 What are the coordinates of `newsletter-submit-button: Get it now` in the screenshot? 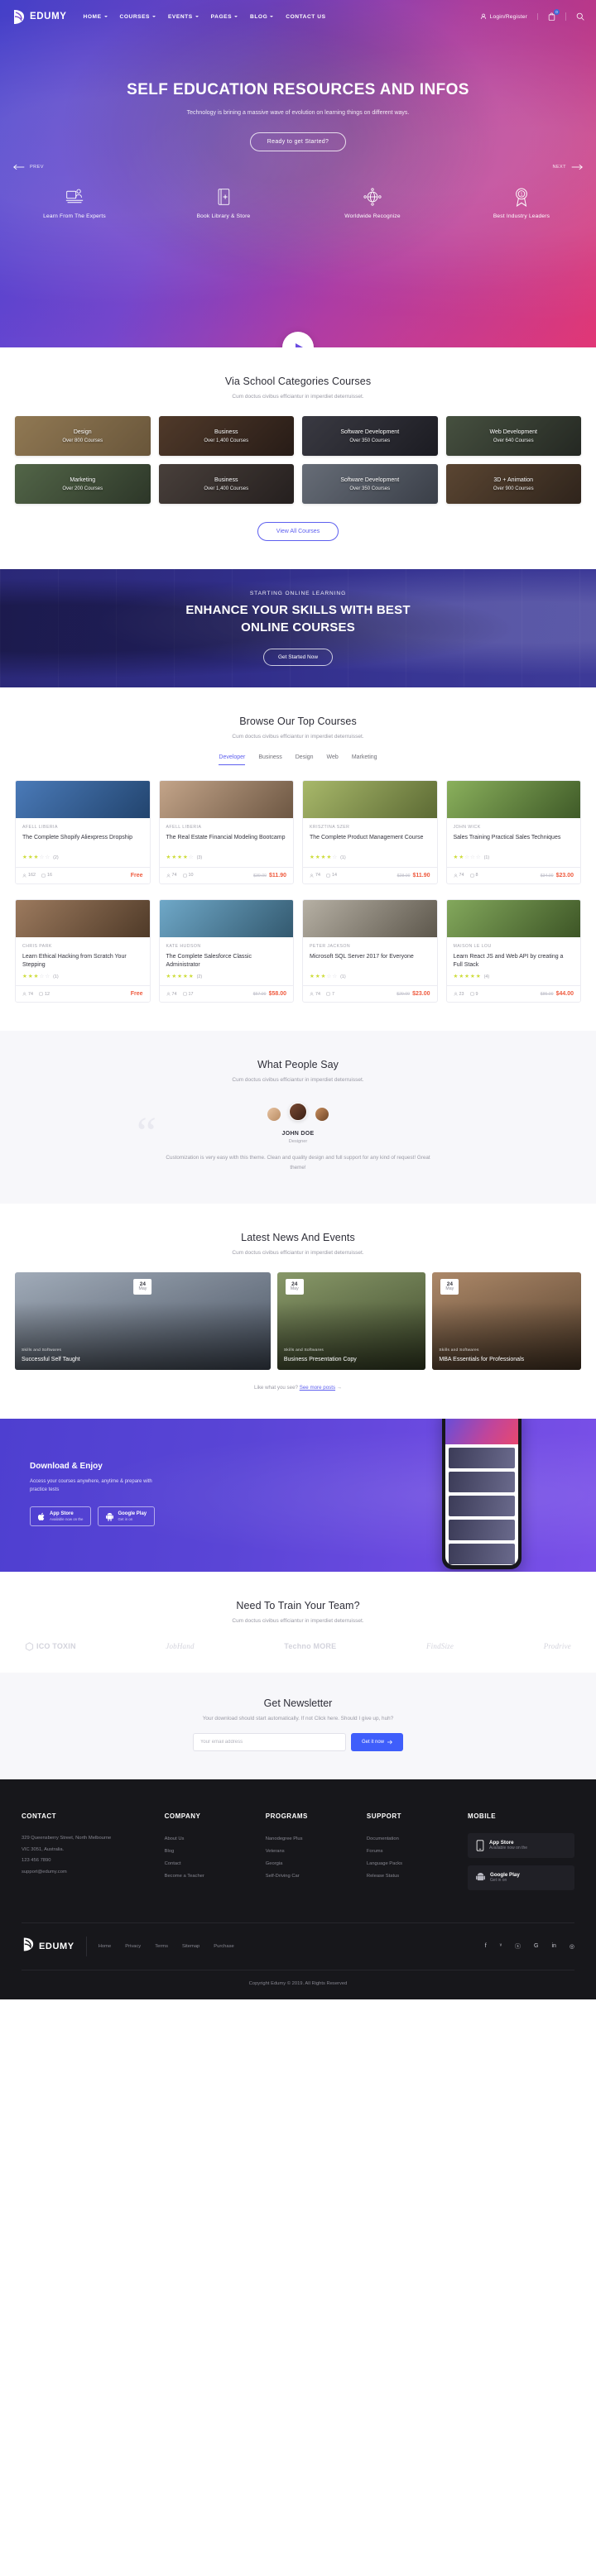 It's located at (376, 1742).